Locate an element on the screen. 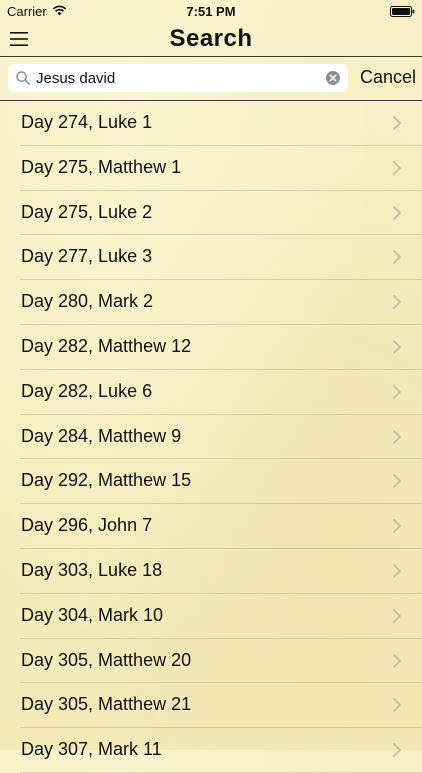  search-result-label: Day 280, Mark 2 is located at coordinates (87, 301).